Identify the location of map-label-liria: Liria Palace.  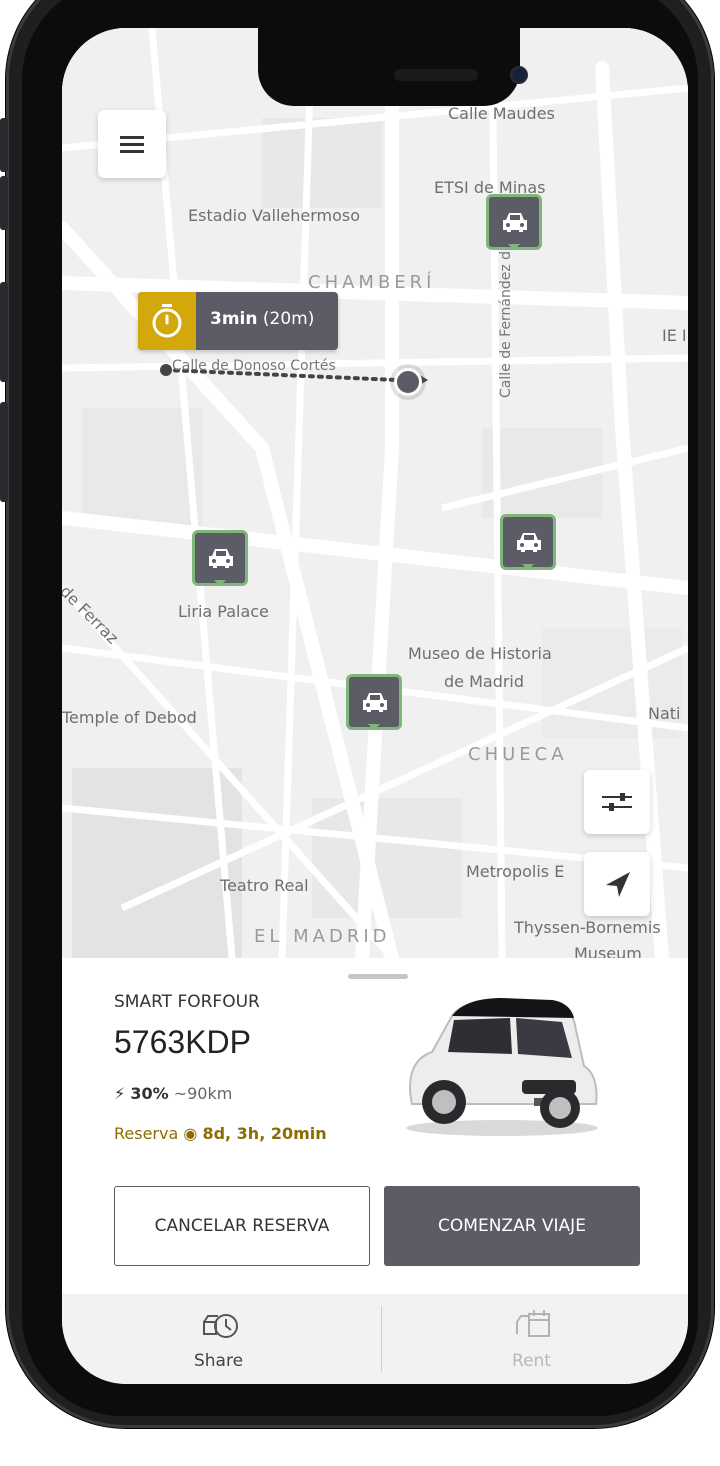
(223, 611).